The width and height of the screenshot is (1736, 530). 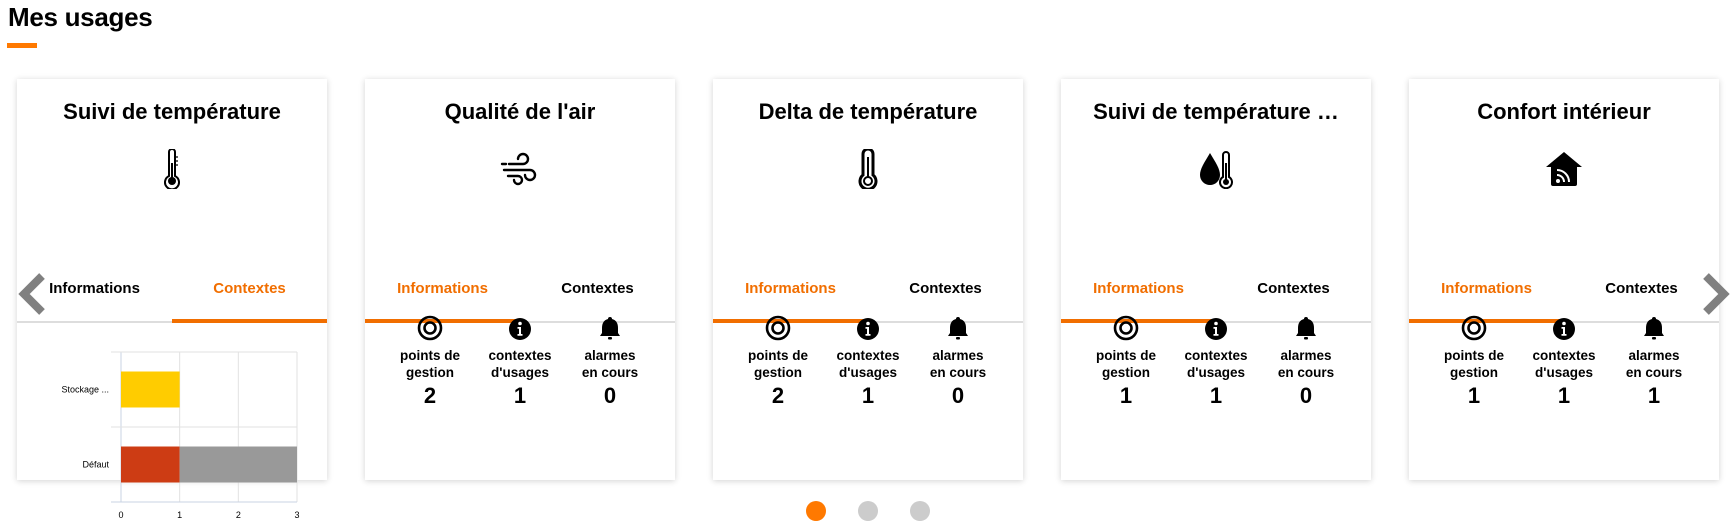 I want to click on carousel-prev-button, so click(x=32, y=294).